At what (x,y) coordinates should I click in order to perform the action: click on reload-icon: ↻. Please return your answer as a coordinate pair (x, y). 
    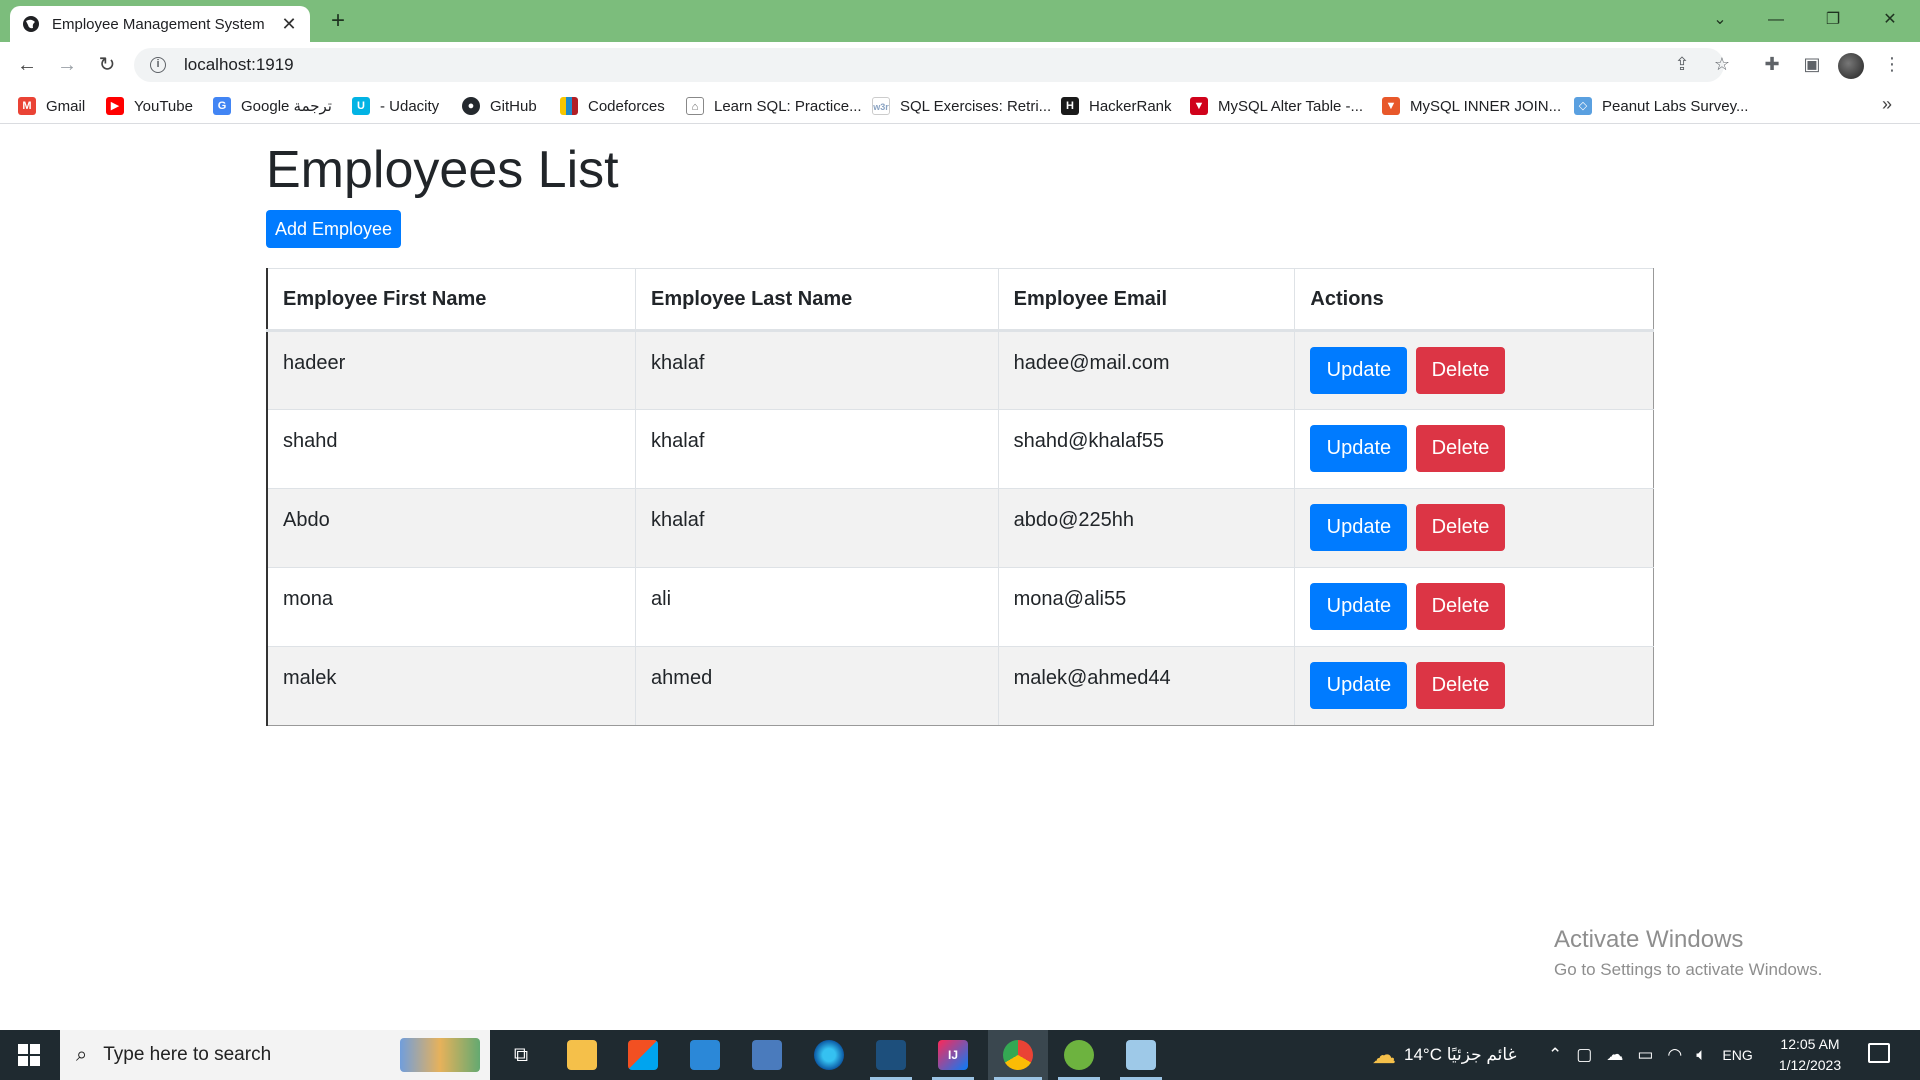
    Looking at the image, I should click on (107, 65).